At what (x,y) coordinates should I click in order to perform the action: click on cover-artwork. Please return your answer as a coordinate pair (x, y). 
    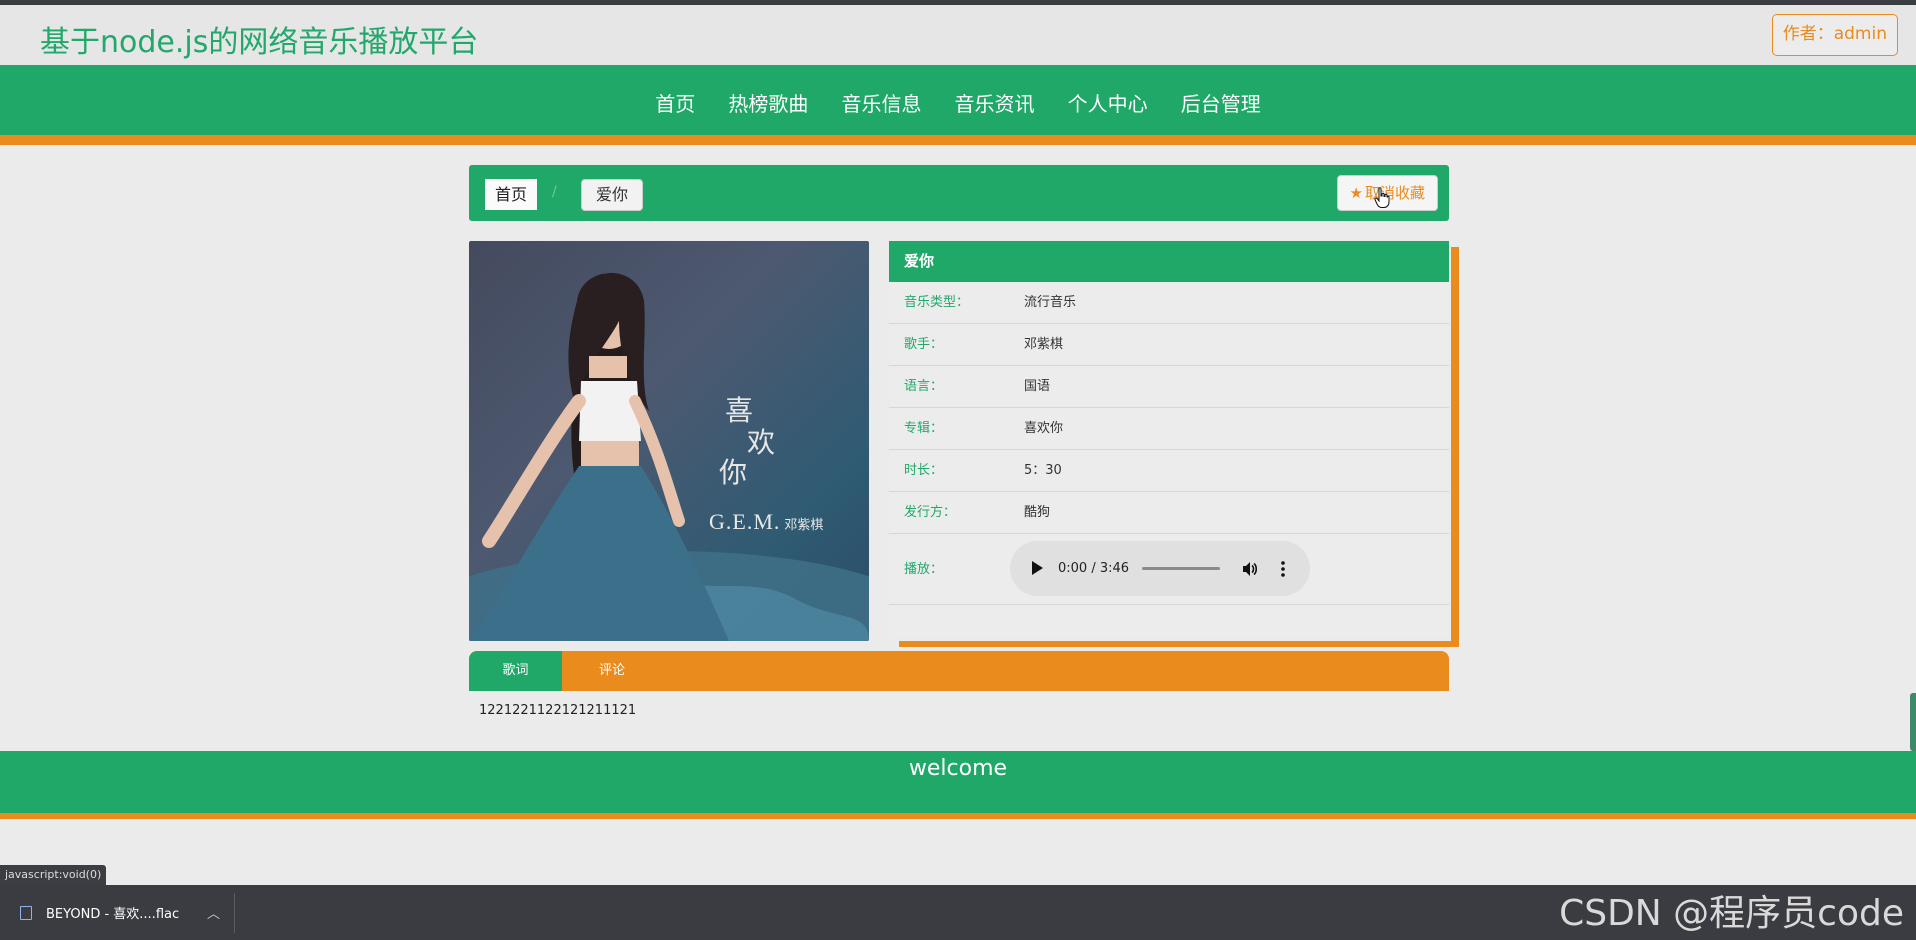
    Looking at the image, I should click on (669, 456).